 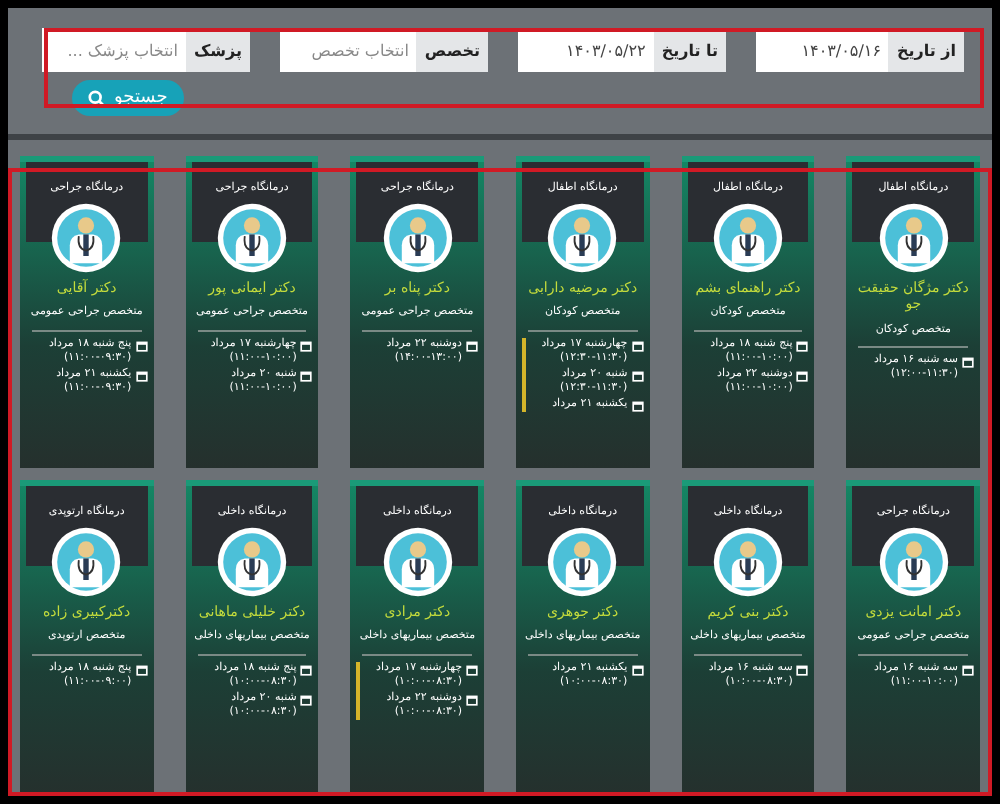 What do you see at coordinates (926, 50) in the screenshot?
I see `filter-label: از تاریخ` at bounding box center [926, 50].